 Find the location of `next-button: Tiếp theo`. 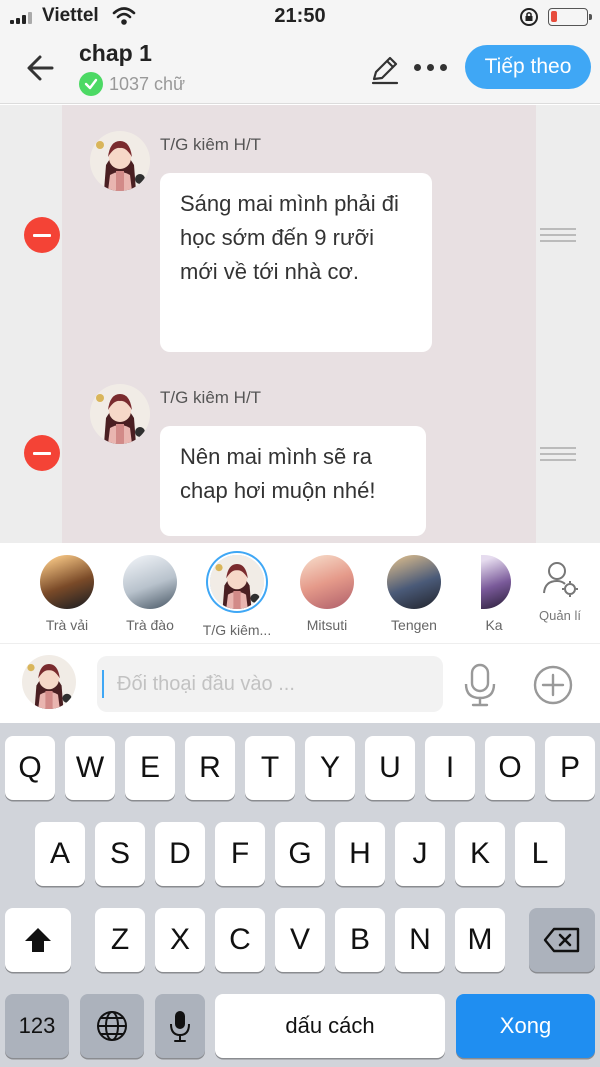

next-button: Tiếp theo is located at coordinates (528, 67).